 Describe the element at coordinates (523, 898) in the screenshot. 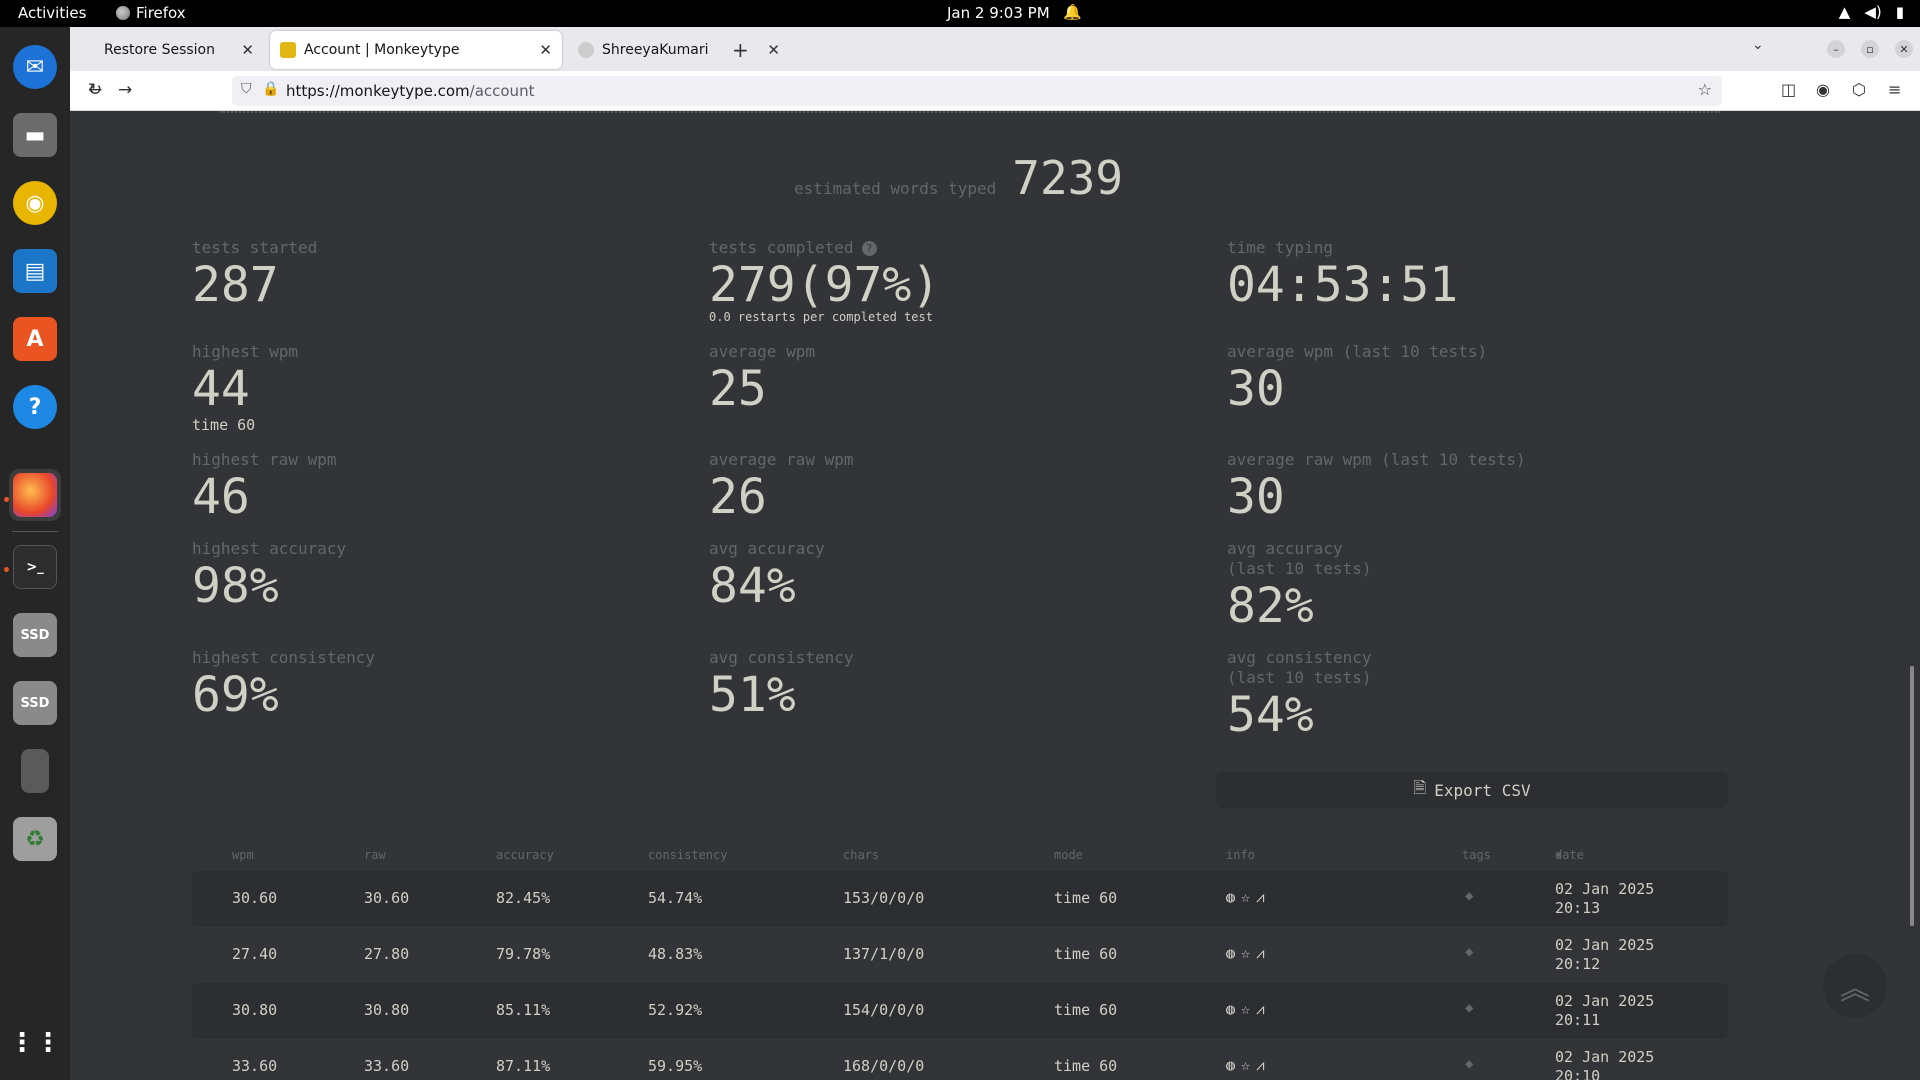

I see `cell-accuracy: 82.45%` at that location.